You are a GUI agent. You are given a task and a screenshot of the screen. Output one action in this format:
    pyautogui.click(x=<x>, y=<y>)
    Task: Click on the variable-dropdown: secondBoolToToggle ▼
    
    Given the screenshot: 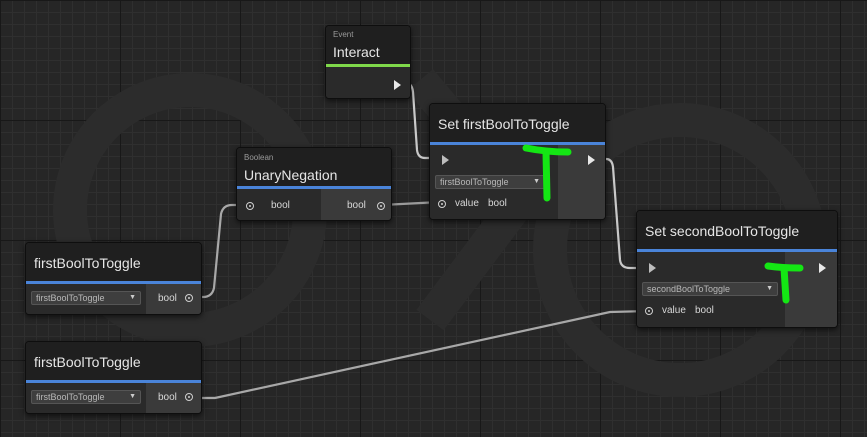 What is the action you would take?
    pyautogui.click(x=710, y=289)
    